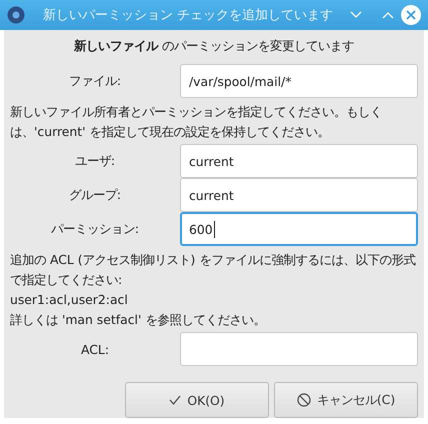 The width and height of the screenshot is (428, 424). I want to click on field-label: パーミッション:, so click(95, 229).